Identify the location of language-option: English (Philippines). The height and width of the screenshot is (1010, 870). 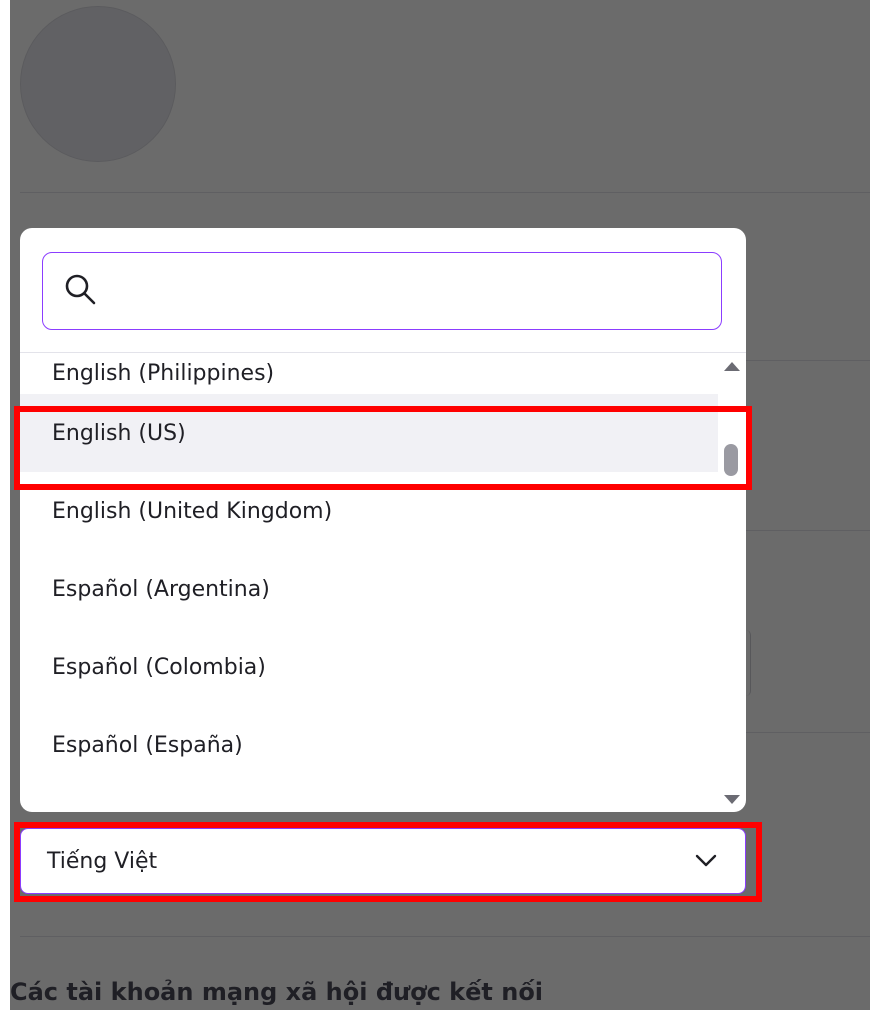
(369, 366).